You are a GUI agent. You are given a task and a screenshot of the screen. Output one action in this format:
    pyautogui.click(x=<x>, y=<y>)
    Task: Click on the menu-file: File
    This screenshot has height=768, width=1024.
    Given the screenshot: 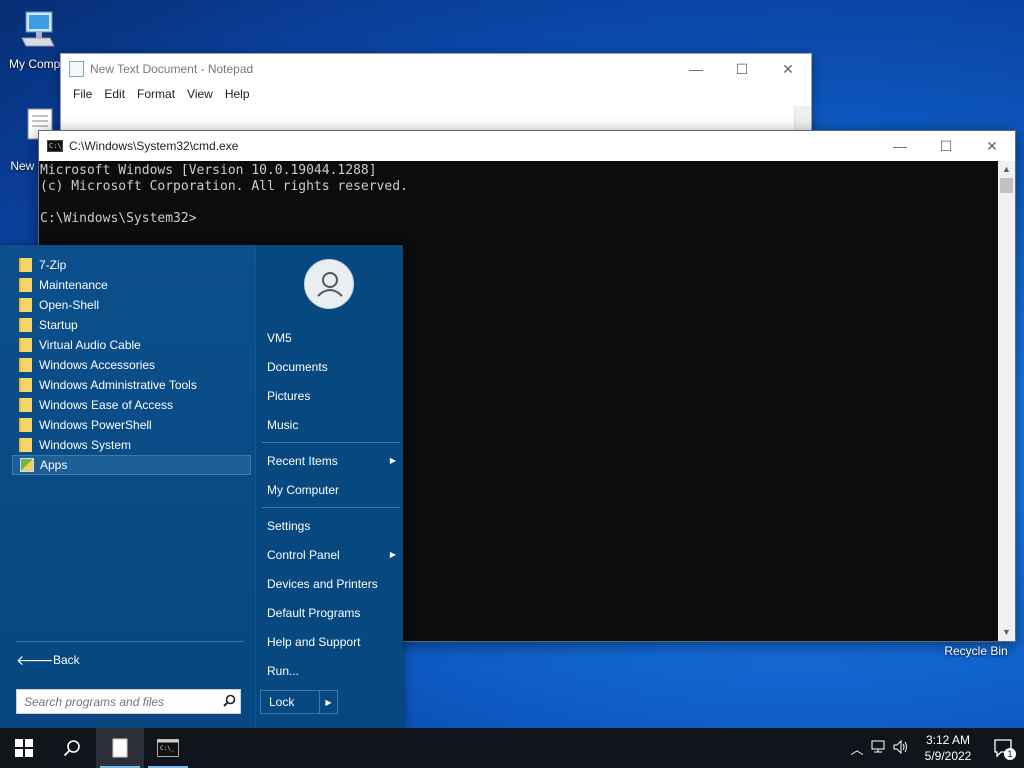 What is the action you would take?
    pyautogui.click(x=82, y=94)
    